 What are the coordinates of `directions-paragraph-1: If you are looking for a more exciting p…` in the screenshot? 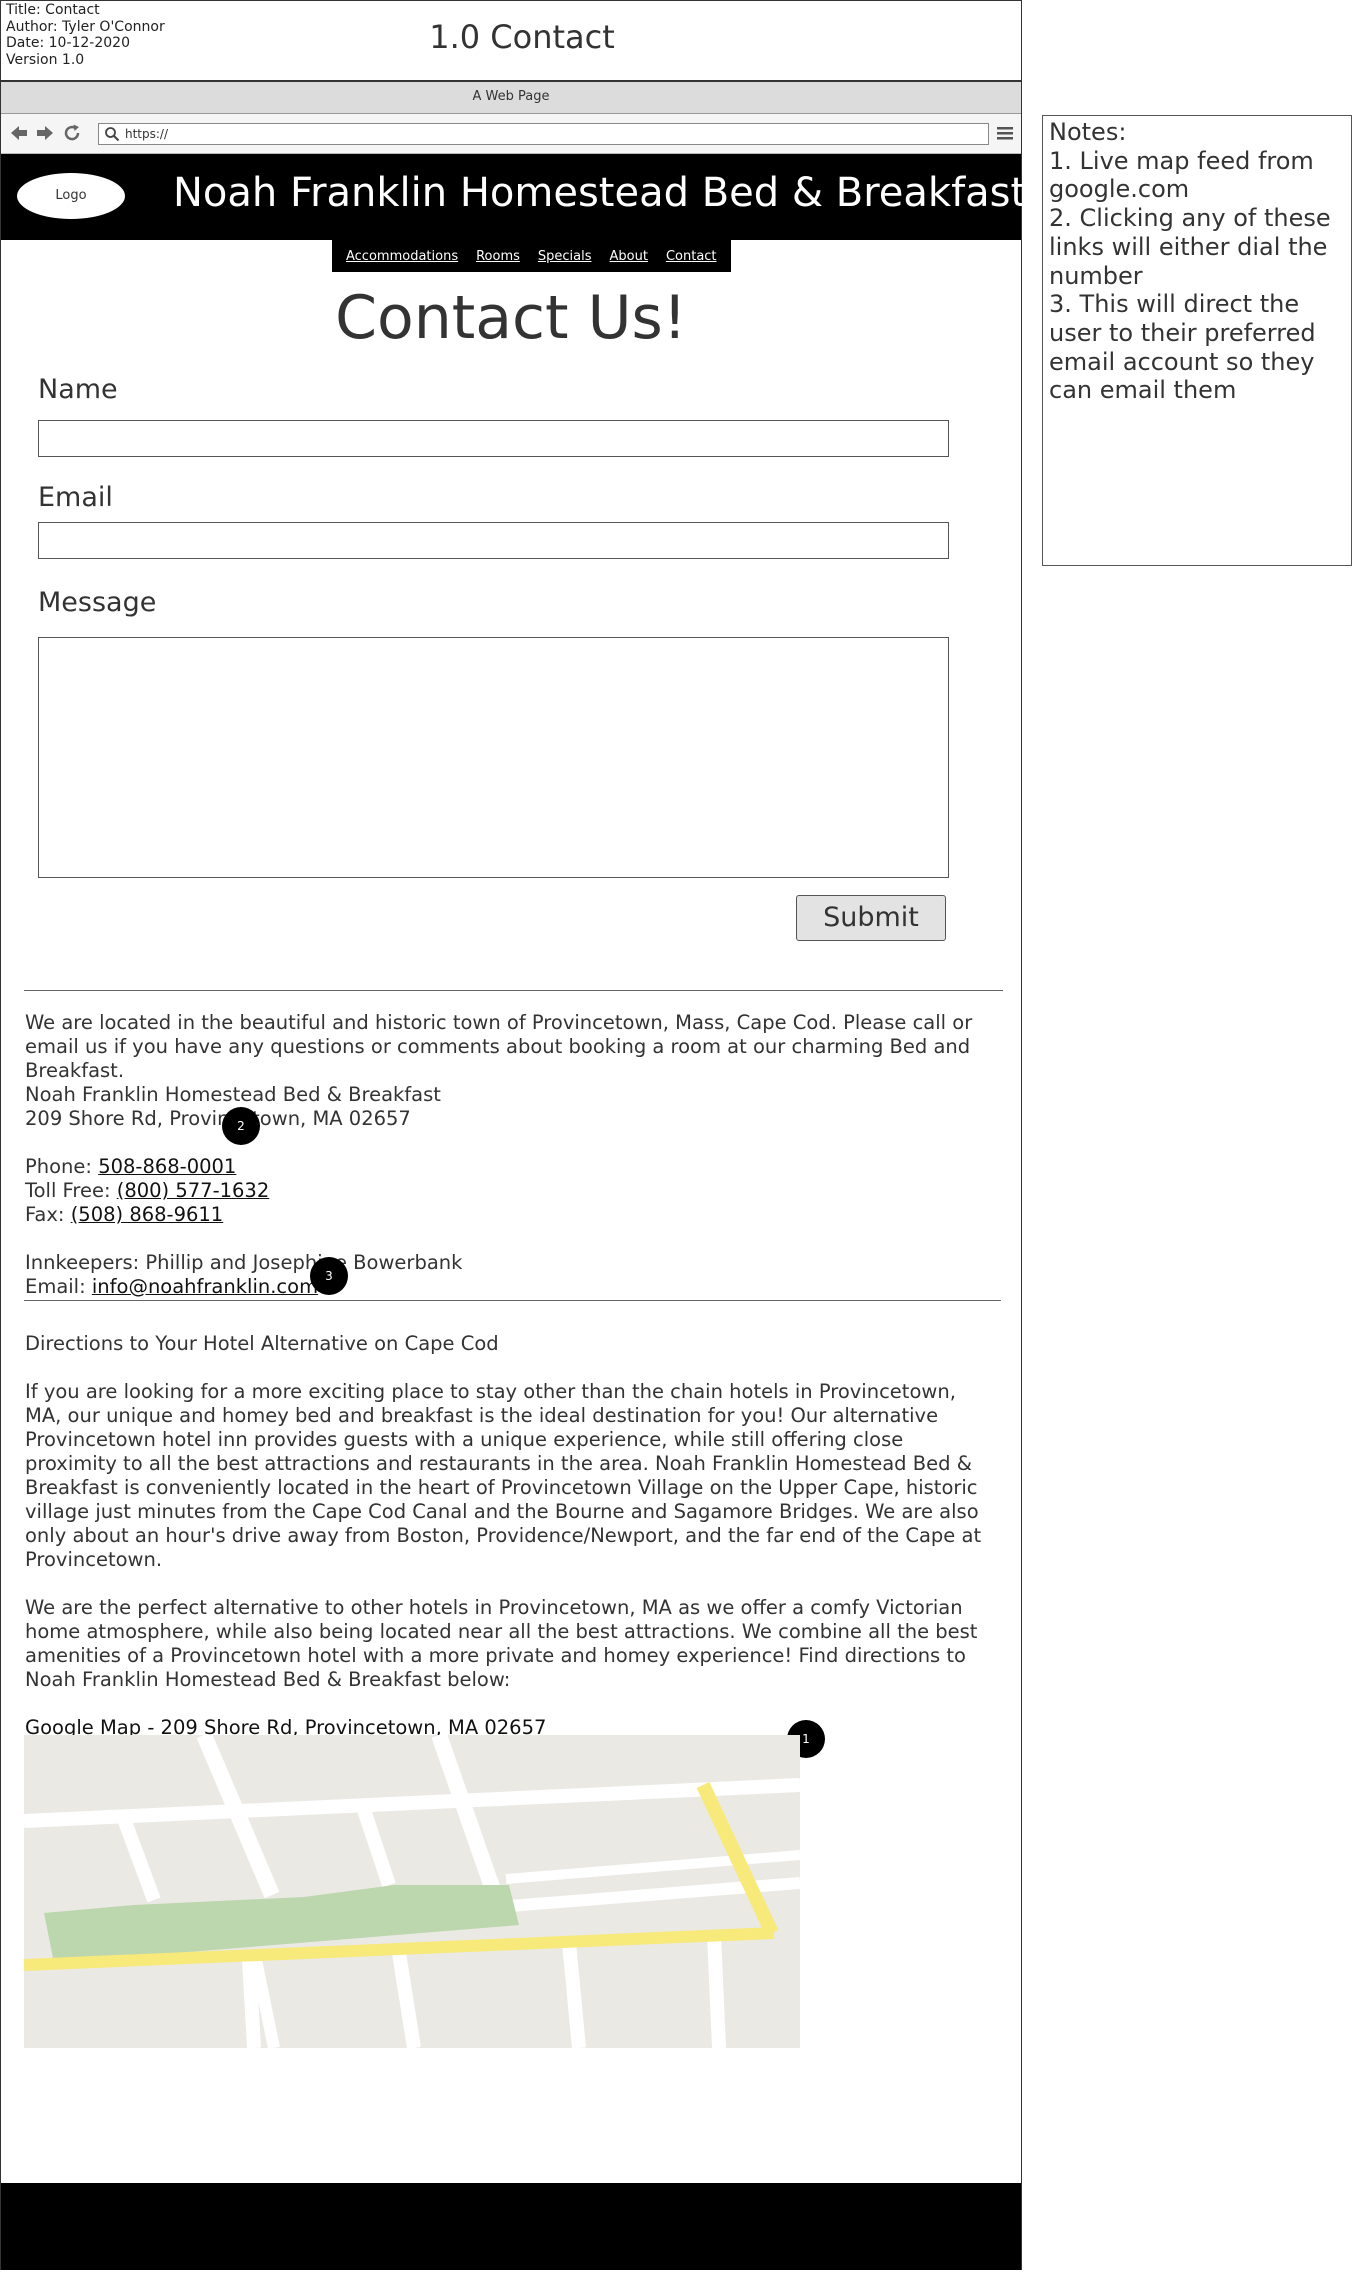 It's located at (503, 1475).